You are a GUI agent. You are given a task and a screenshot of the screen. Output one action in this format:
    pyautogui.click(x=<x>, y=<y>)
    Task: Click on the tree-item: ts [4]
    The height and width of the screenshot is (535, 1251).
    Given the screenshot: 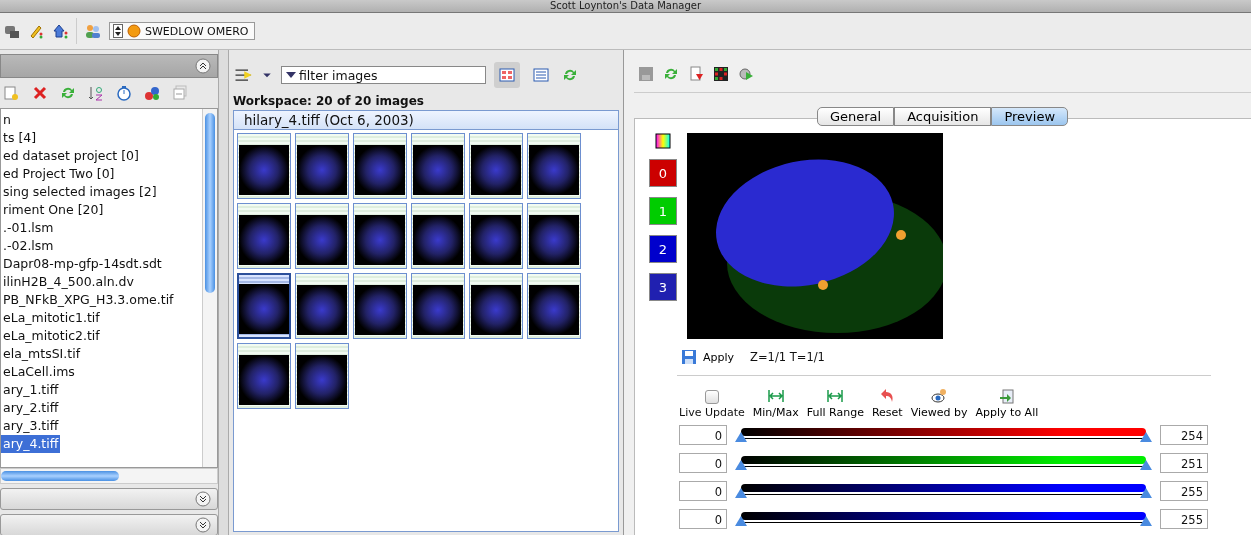 What is the action you would take?
    pyautogui.click(x=20, y=138)
    